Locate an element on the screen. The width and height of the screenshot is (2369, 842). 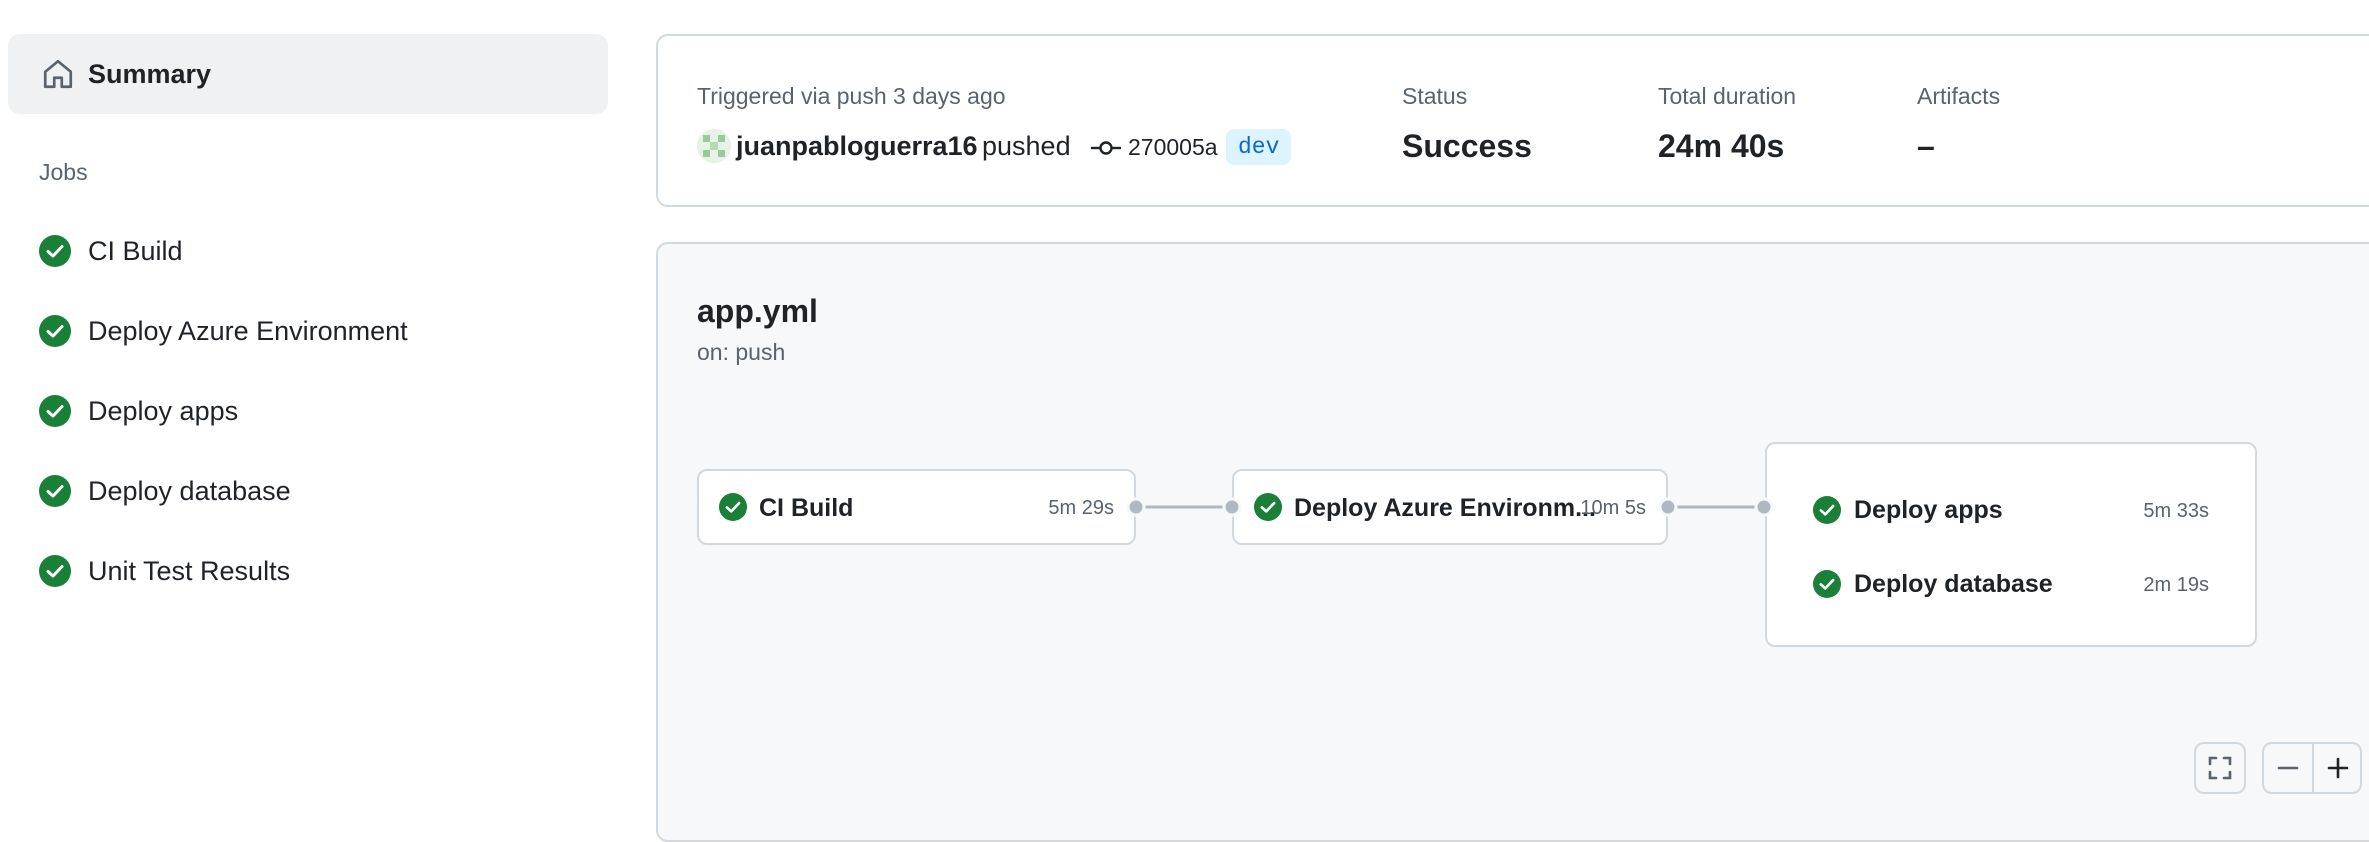
sidebar-job-deploy-azure-environment: Deploy Azure Environment is located at coordinates (308, 331).